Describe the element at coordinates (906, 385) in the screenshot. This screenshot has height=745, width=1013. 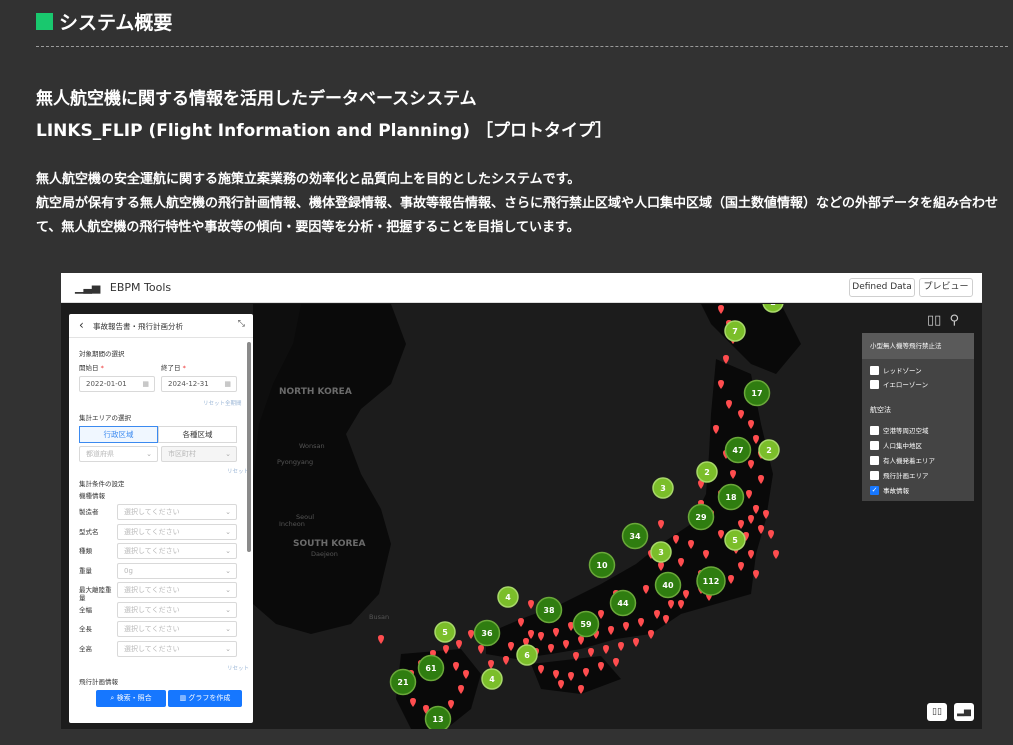
I see `legend-item-label: イエローゾーン` at that location.